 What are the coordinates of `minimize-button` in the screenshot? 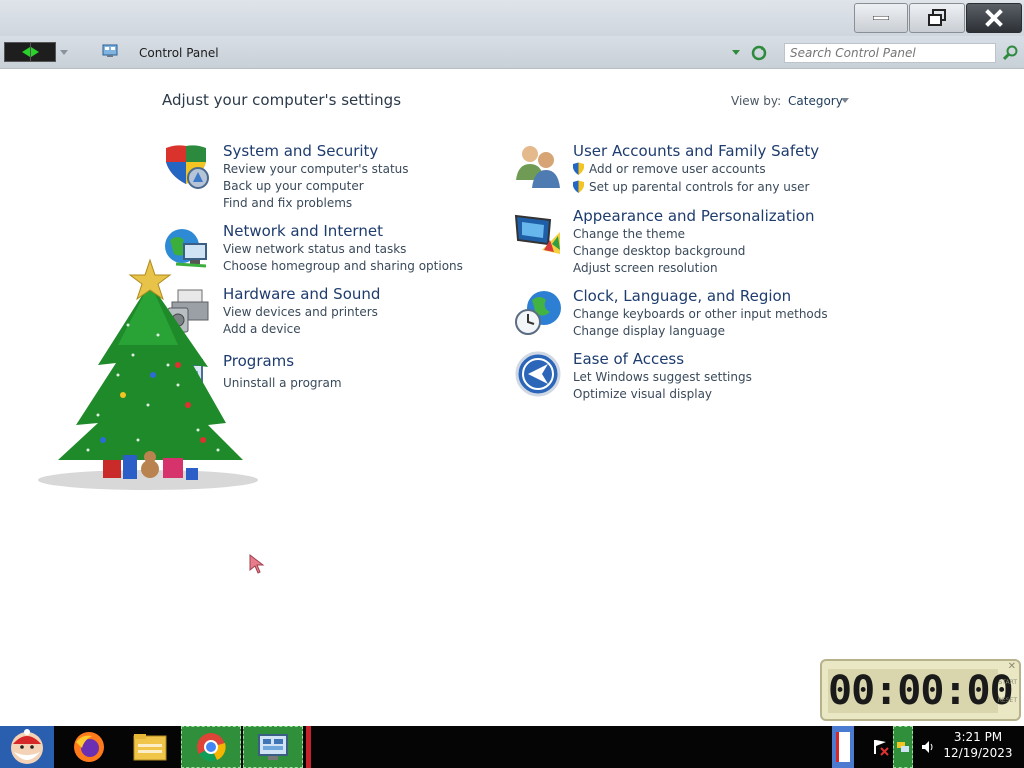 It's located at (881, 18).